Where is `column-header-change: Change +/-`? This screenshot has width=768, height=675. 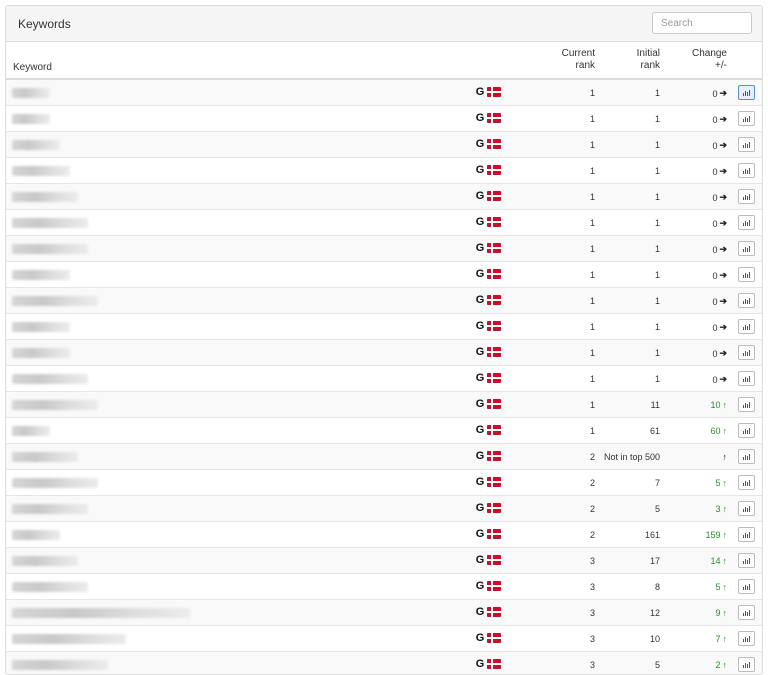
column-header-change: Change +/- is located at coordinates (709, 60).